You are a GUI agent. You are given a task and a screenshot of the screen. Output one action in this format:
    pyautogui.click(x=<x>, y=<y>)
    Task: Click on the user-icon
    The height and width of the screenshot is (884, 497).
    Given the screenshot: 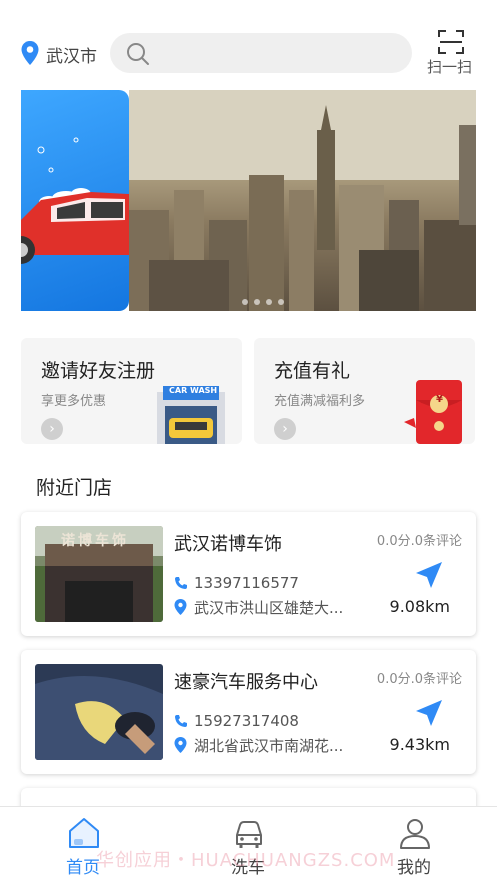 What is the action you would take?
    pyautogui.click(x=415, y=834)
    